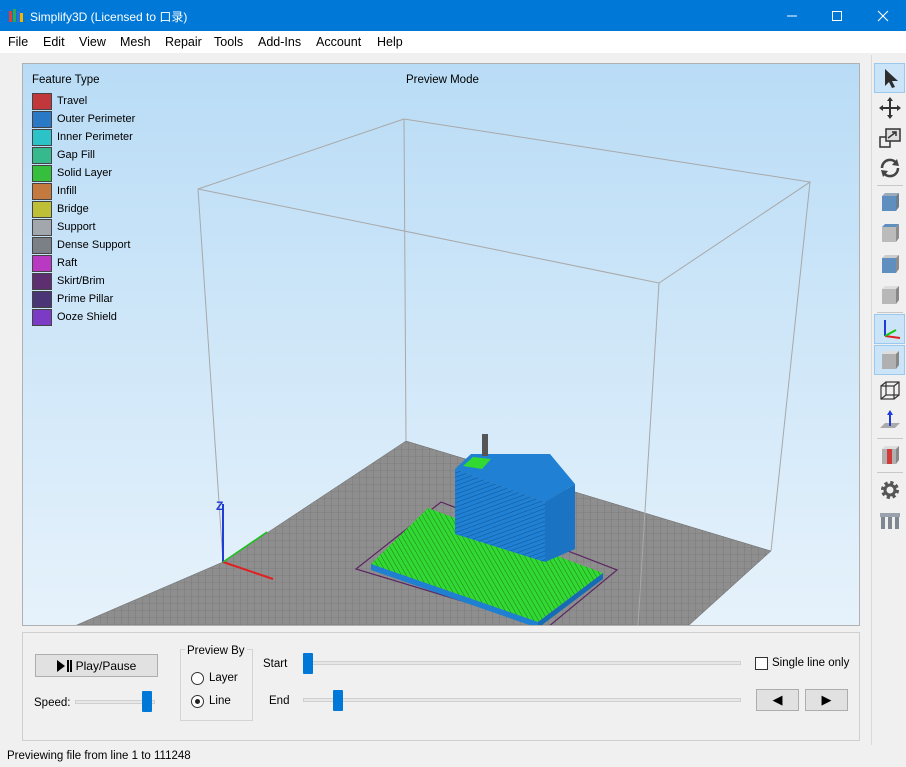  I want to click on simplify3d-logo-icon, so click(16, 15).